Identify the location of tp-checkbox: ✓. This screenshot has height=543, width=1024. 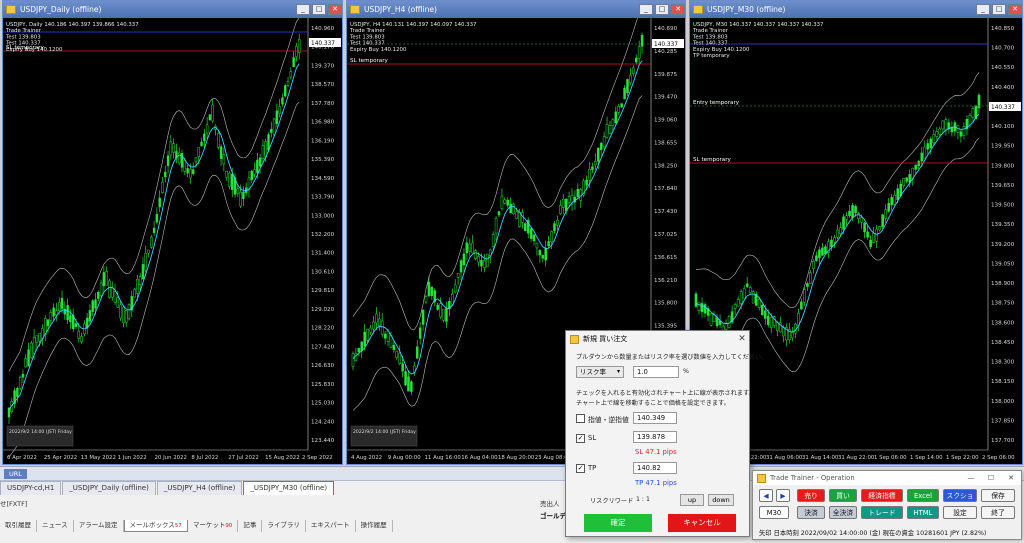
(580, 468).